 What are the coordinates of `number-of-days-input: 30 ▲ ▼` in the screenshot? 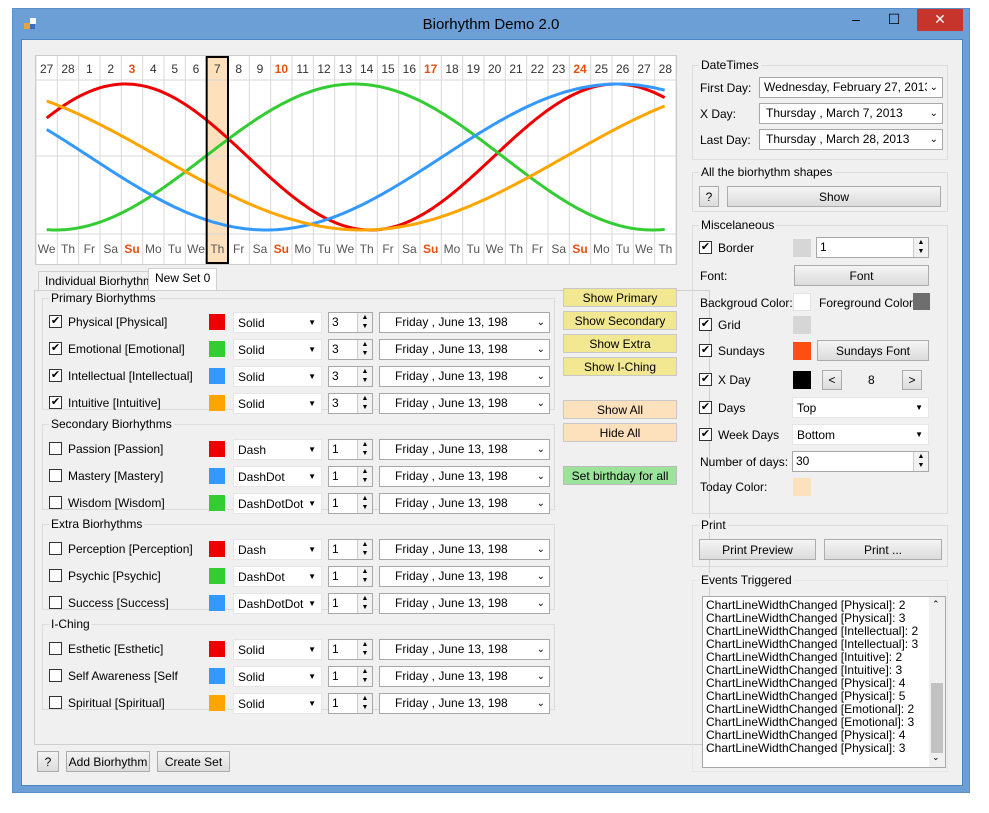 It's located at (860, 461).